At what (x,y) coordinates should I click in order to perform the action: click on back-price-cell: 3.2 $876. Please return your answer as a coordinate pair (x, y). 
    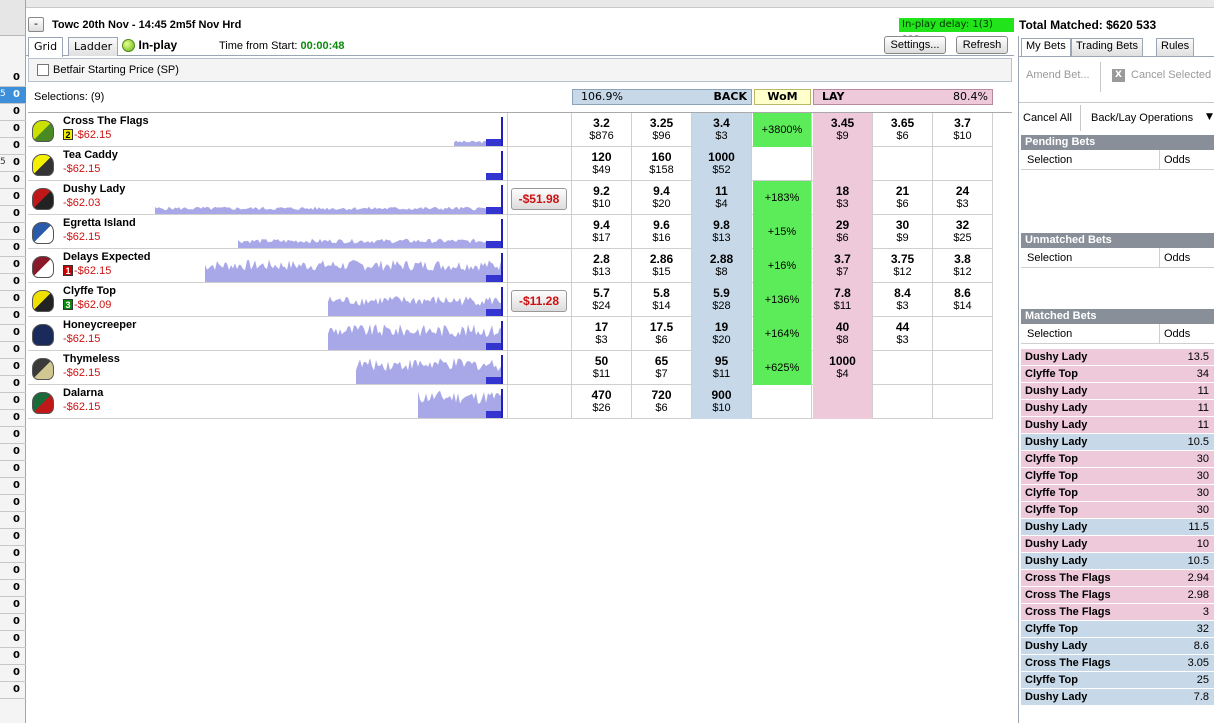
    Looking at the image, I should click on (602, 130).